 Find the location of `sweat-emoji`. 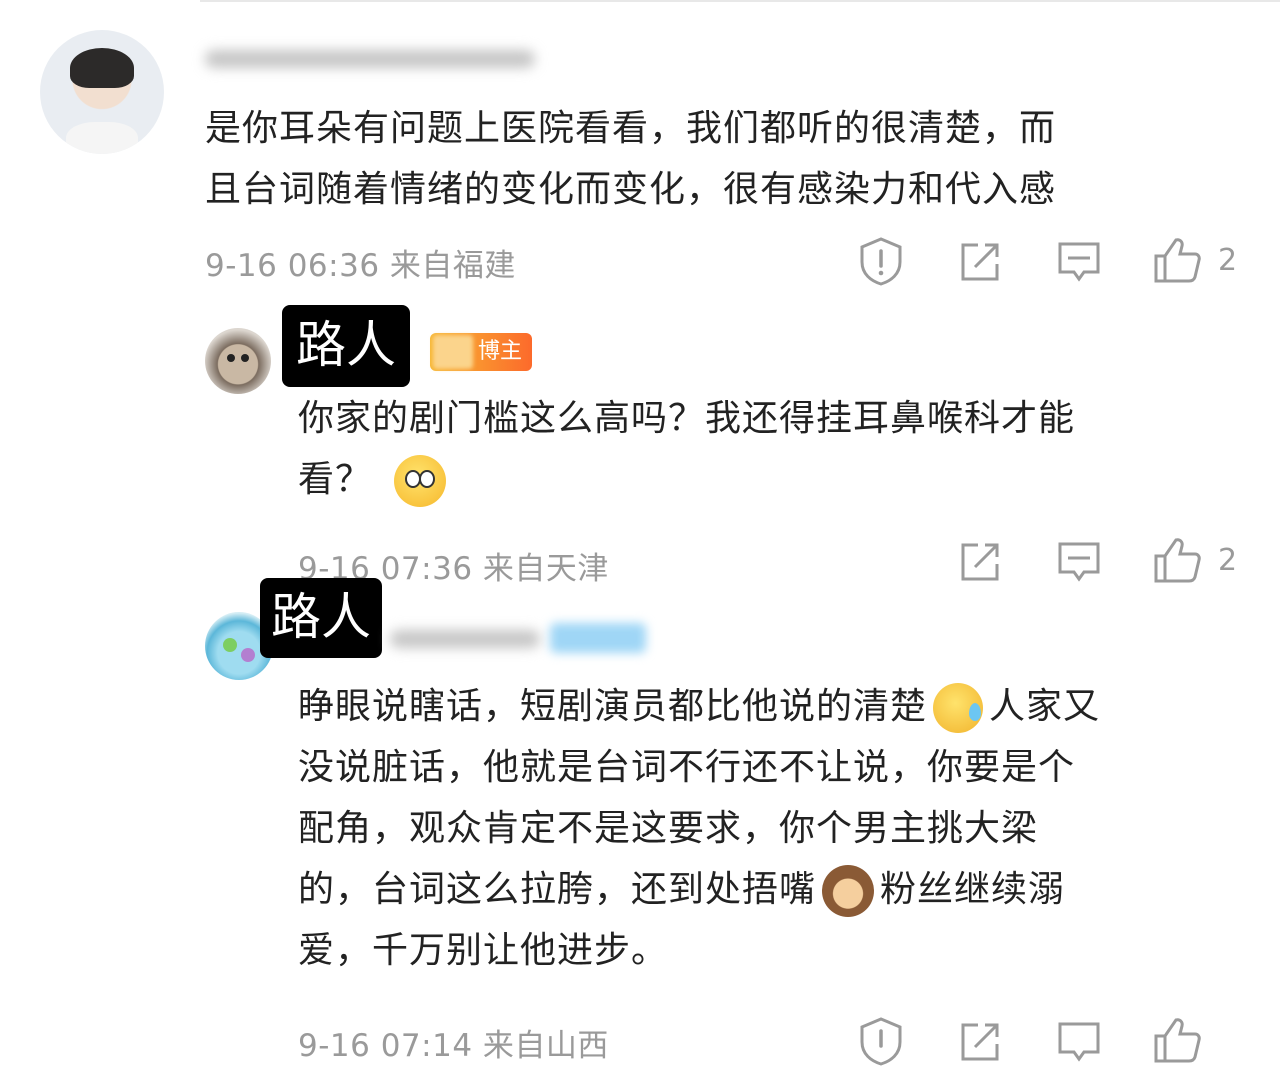

sweat-emoji is located at coordinates (958, 708).